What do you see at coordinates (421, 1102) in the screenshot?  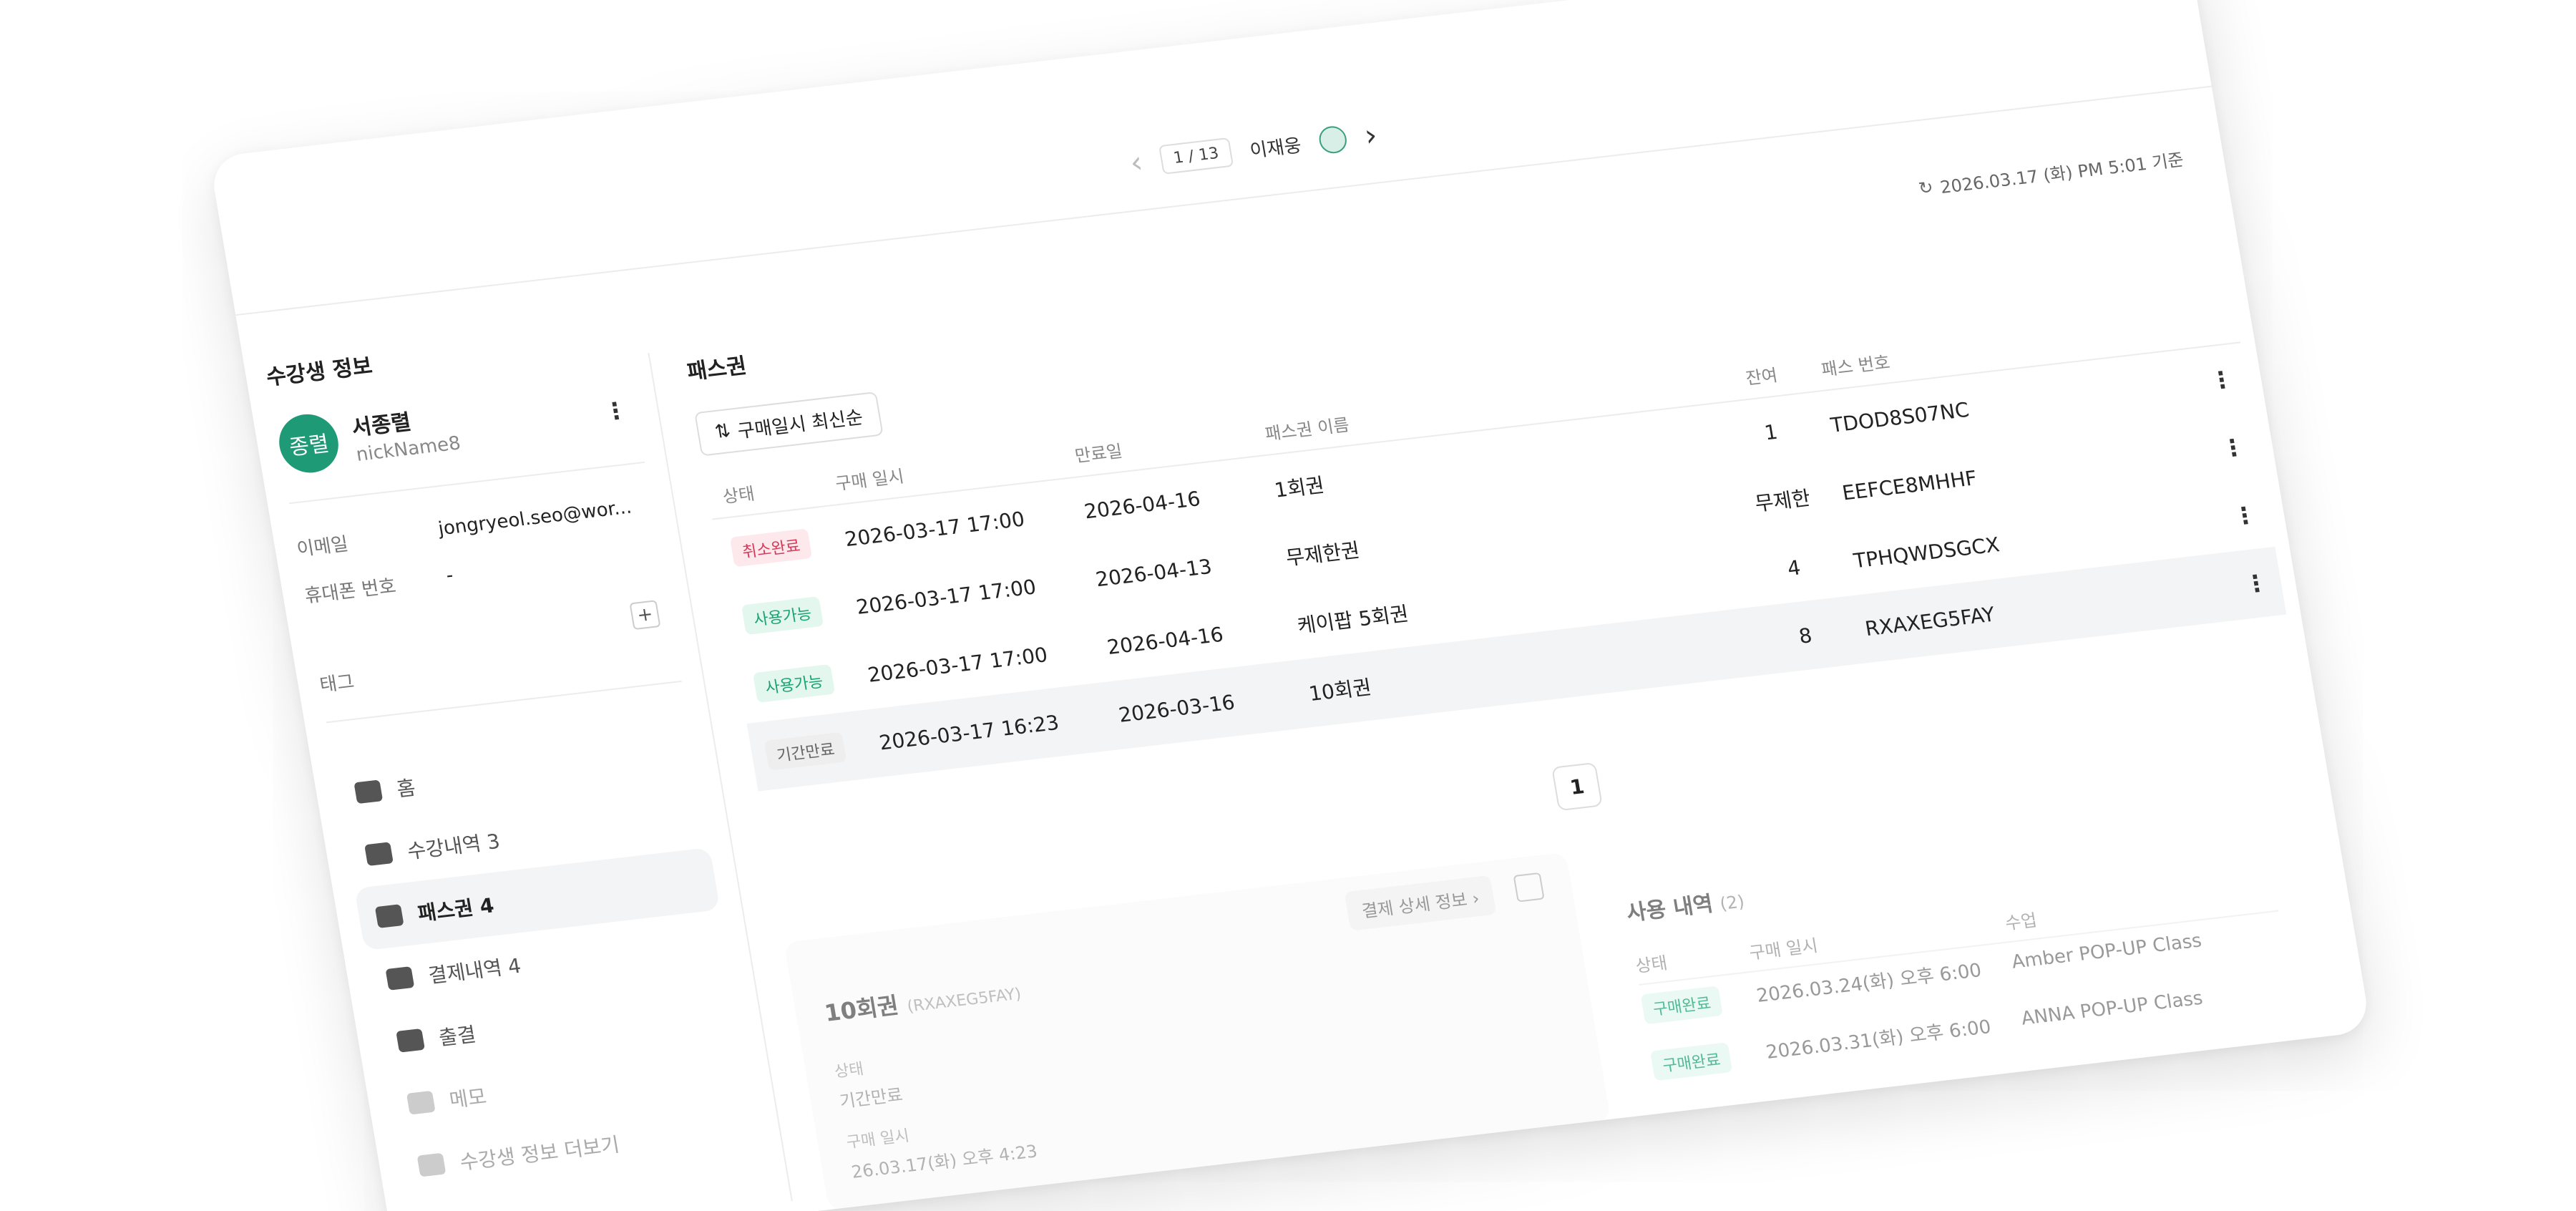 I see `memo-icon` at bounding box center [421, 1102].